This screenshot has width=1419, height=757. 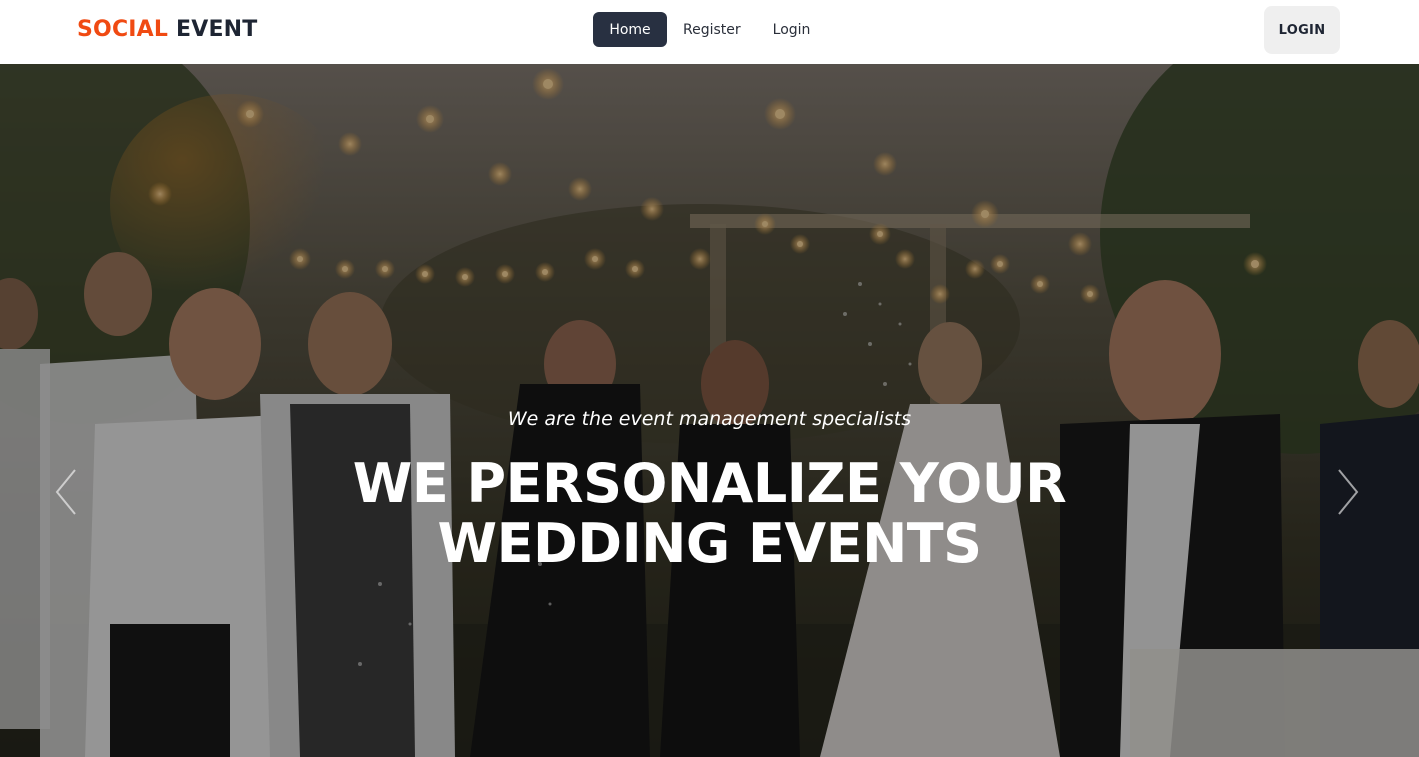 I want to click on carousel-next-button, so click(x=1348, y=492).